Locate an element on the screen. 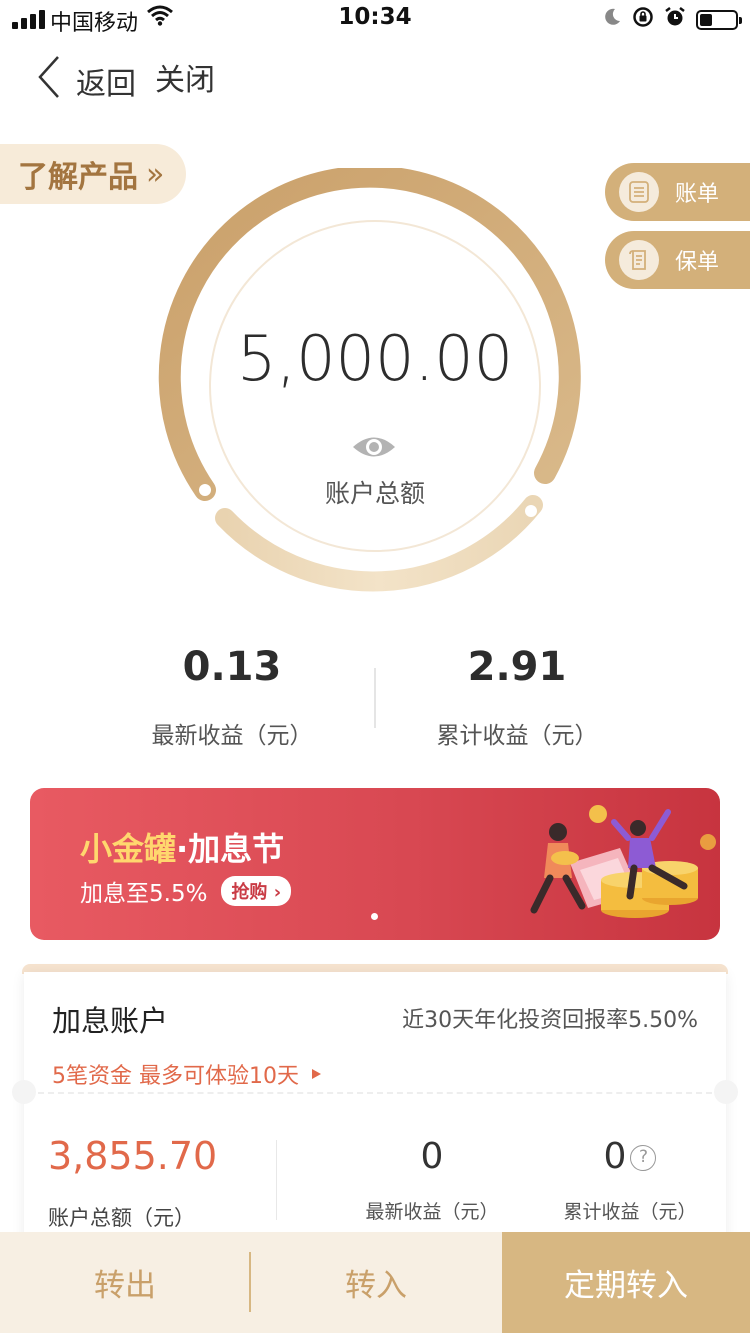  bill-button: 账单 is located at coordinates (677, 192).